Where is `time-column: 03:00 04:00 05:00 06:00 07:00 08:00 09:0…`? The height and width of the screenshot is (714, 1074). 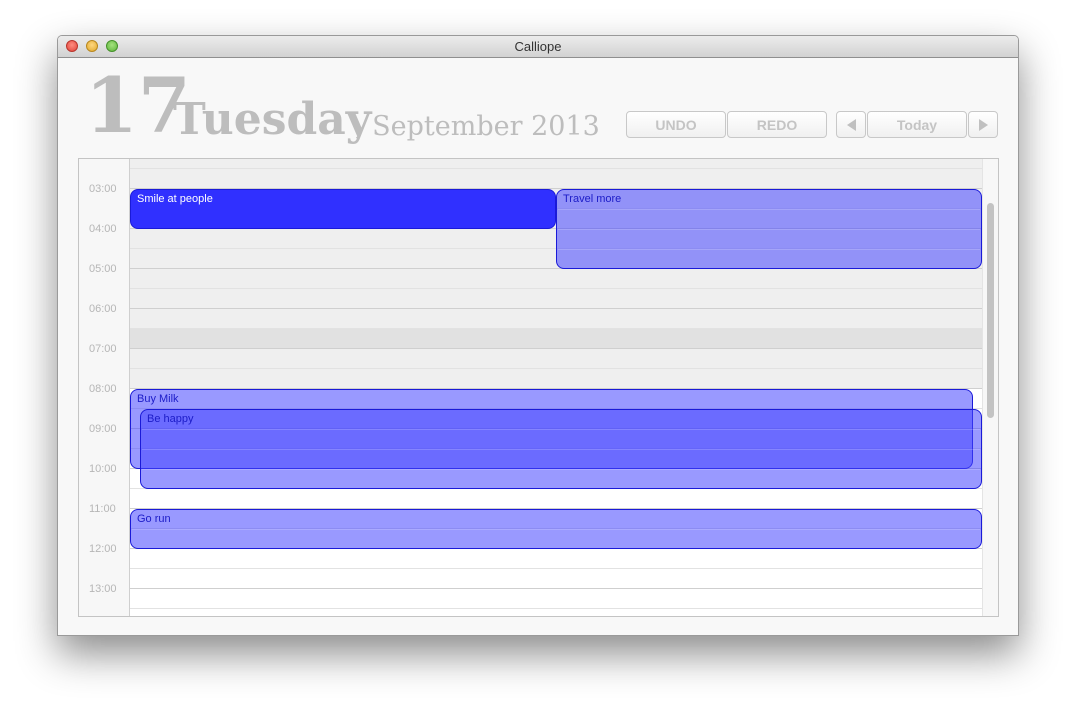
time-column: 03:00 04:00 05:00 06:00 07:00 08:00 09:0… is located at coordinates (104, 387).